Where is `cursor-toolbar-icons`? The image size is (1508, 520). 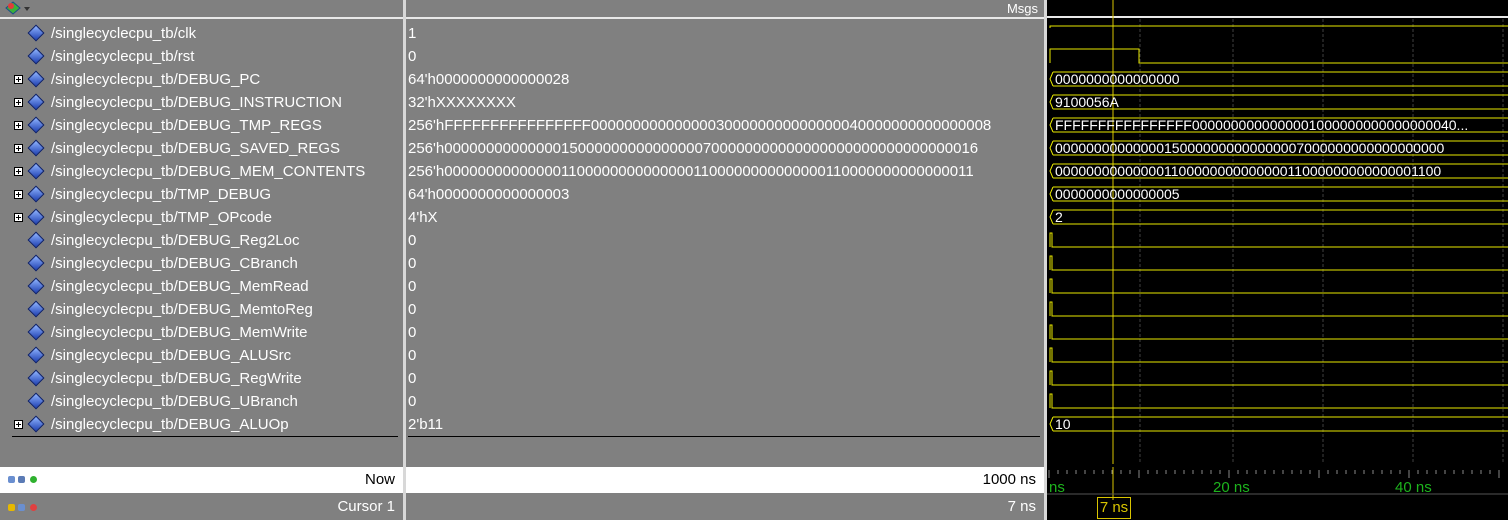
cursor-toolbar-icons is located at coordinates (24, 507).